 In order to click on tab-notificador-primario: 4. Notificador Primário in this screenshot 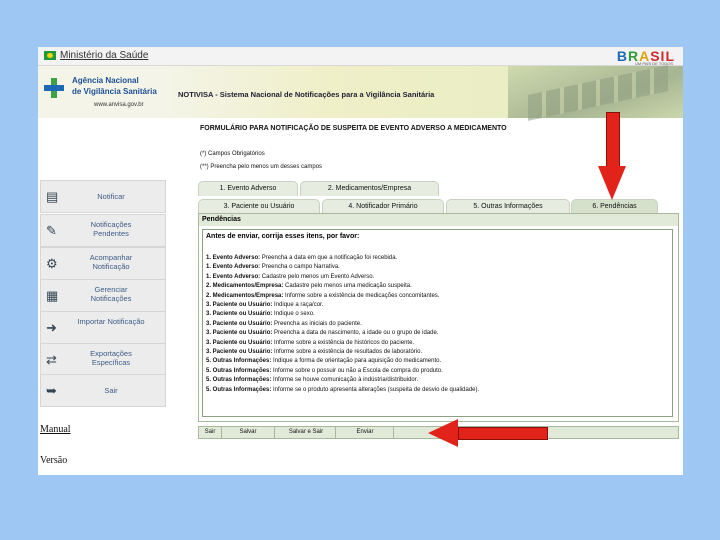, I will do `click(383, 206)`.